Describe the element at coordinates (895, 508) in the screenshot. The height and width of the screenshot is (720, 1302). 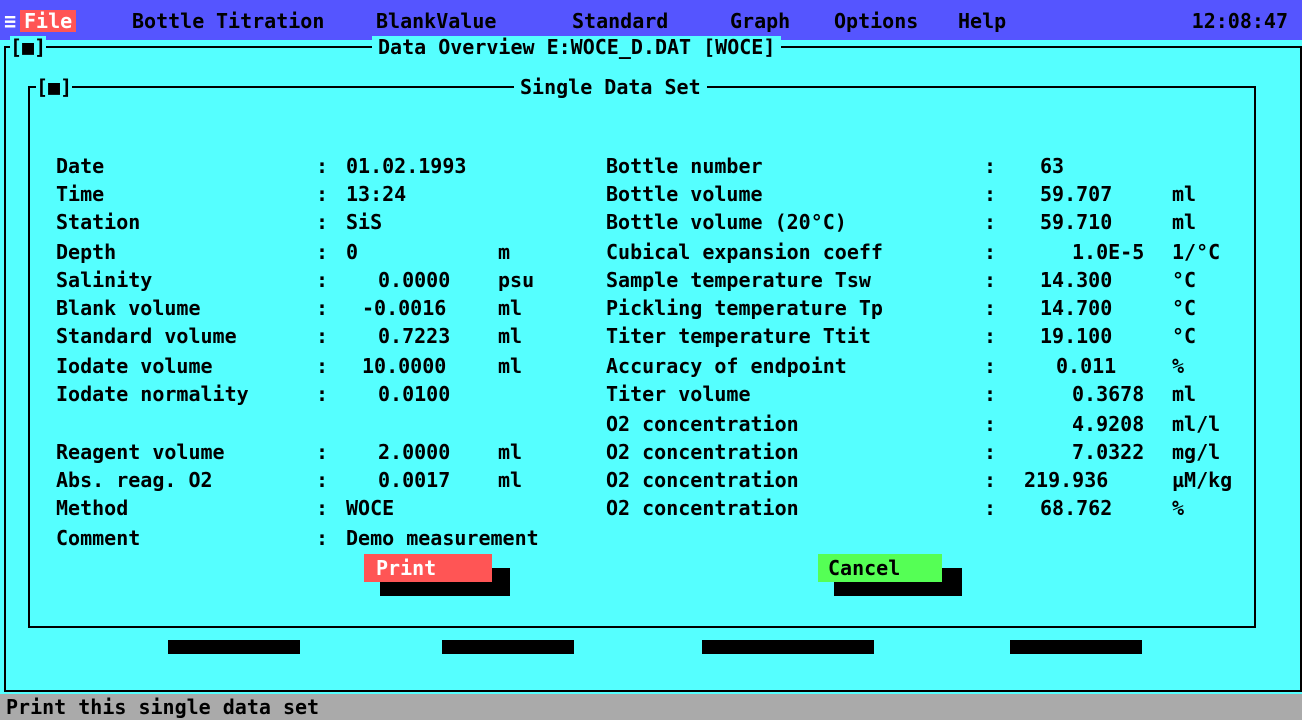
I see `field-o2-concentration-percent: O2 concentration:68.762%` at that location.